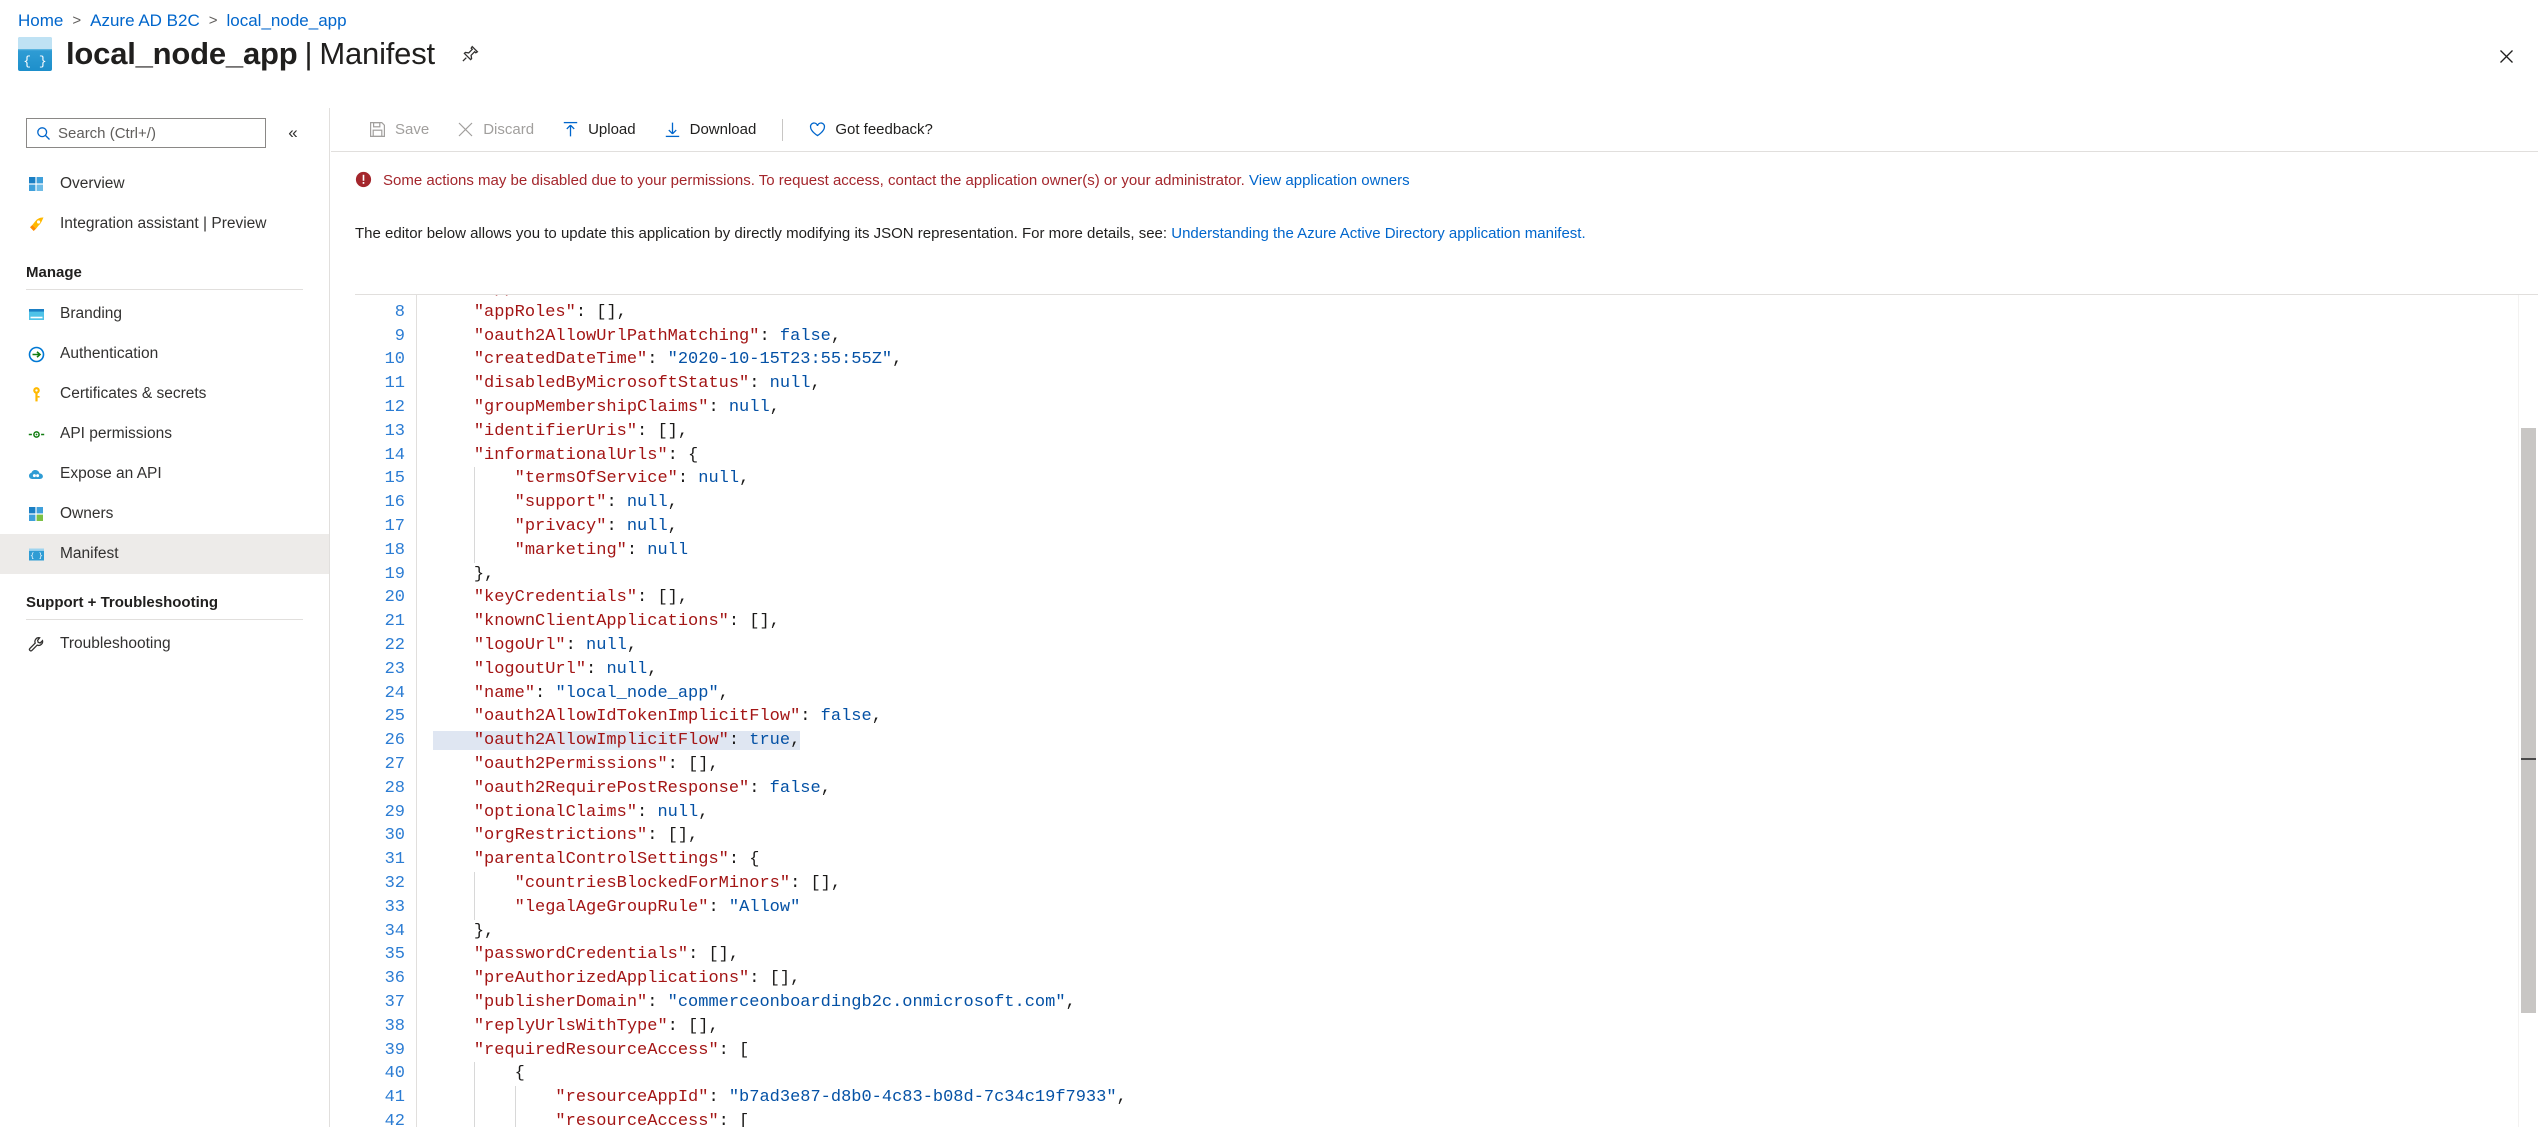 This screenshot has height=1127, width=2538. Describe the element at coordinates (399, 312) in the screenshot. I see `editor-line-number: 8` at that location.